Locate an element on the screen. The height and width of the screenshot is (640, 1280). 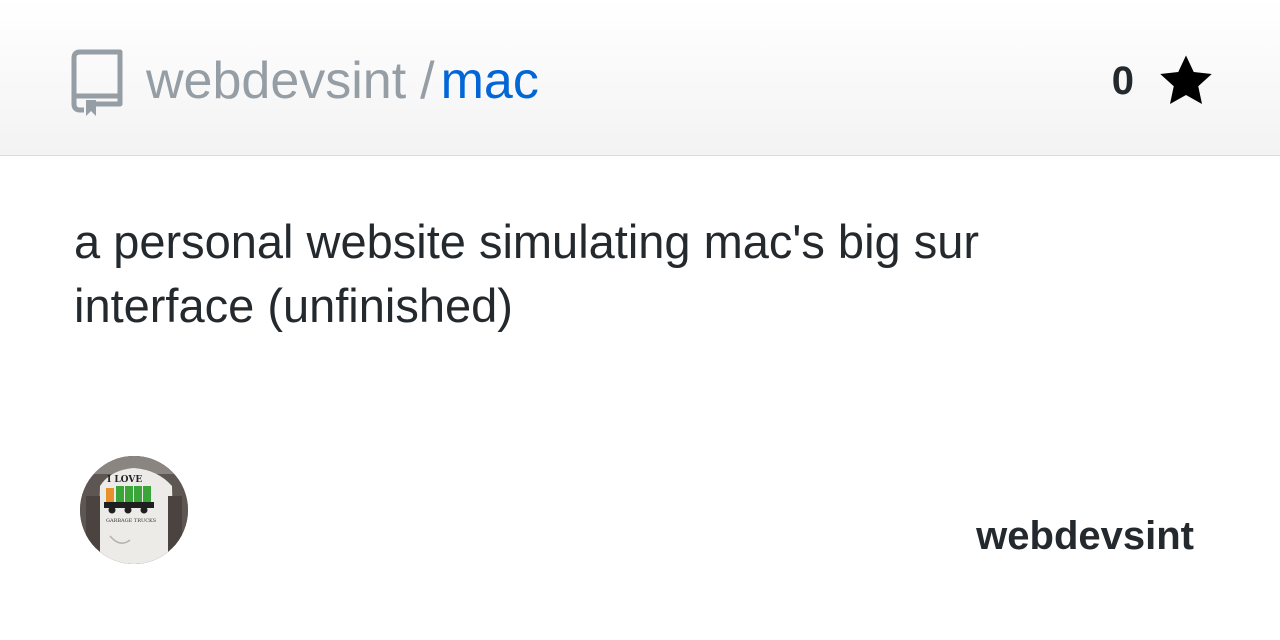
avatar: I LOVE GARBAGE TRUCKS is located at coordinates (134, 510).